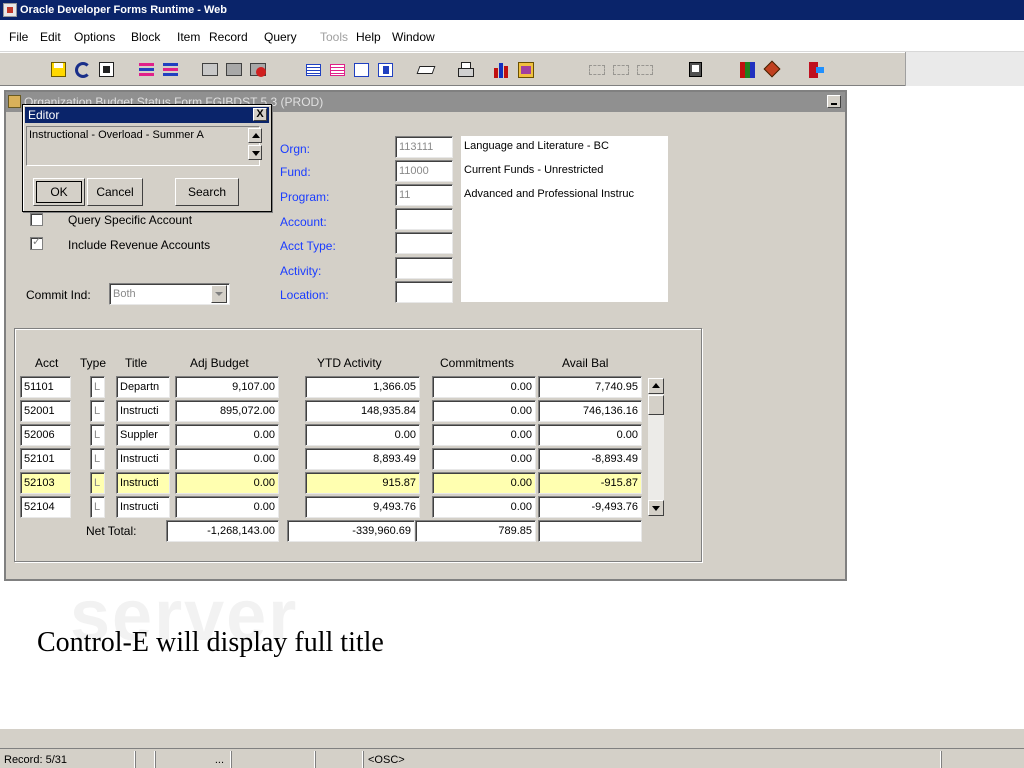 Image resolution: width=1024 pixels, height=768 pixels. Describe the element at coordinates (425, 69) in the screenshot. I see `edit-icon` at that location.